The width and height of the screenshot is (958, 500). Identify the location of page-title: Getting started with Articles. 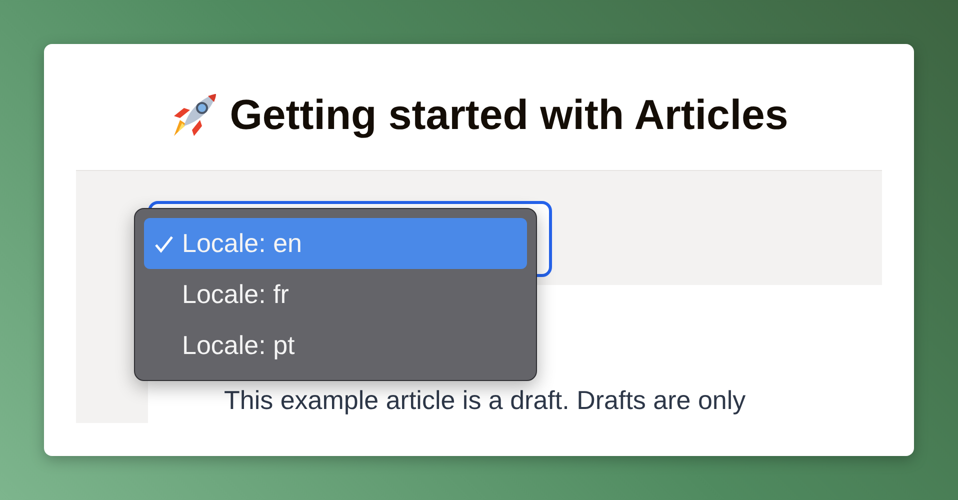
(509, 115).